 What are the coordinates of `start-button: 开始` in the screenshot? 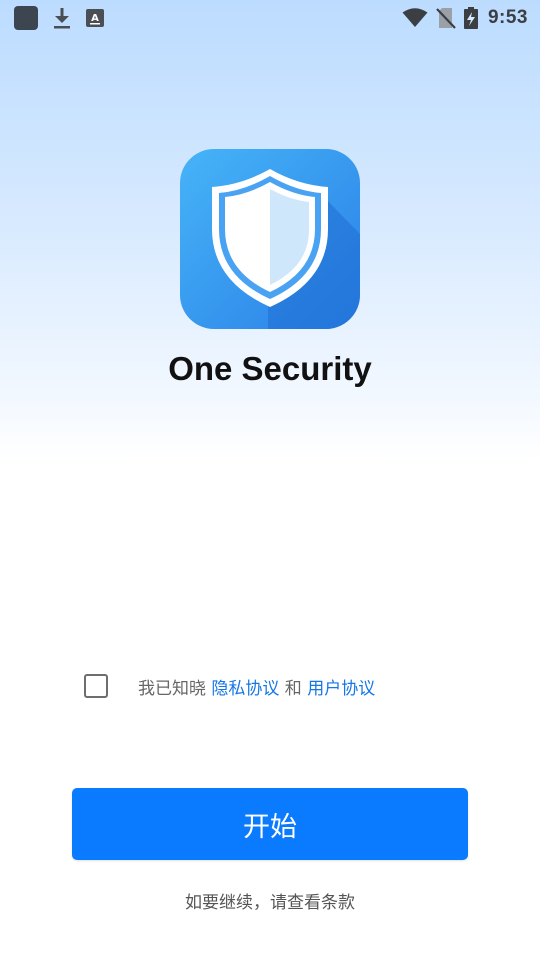 It's located at (270, 824).